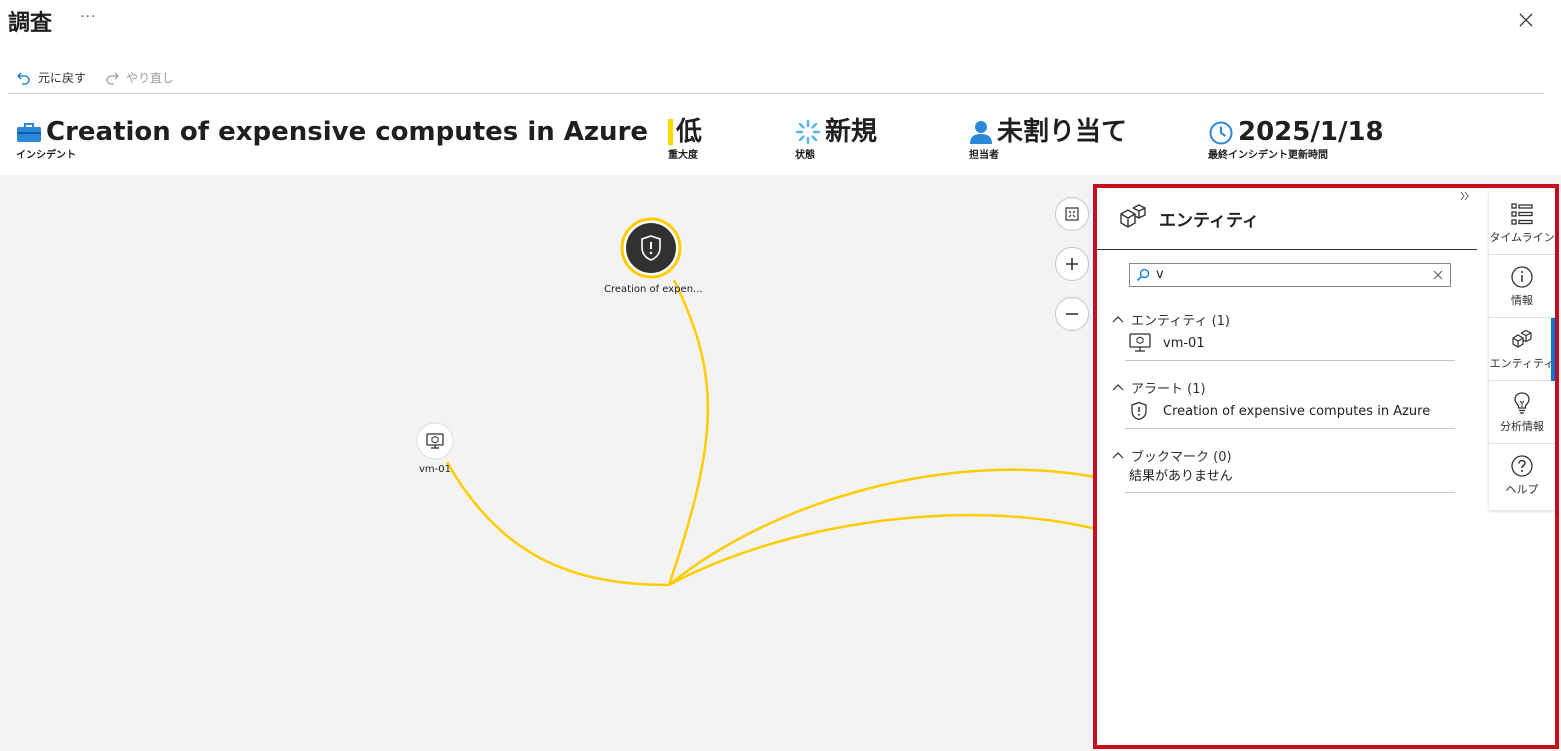 This screenshot has height=751, width=1561. I want to click on rail-item-label: 分析情報, so click(1522, 426).